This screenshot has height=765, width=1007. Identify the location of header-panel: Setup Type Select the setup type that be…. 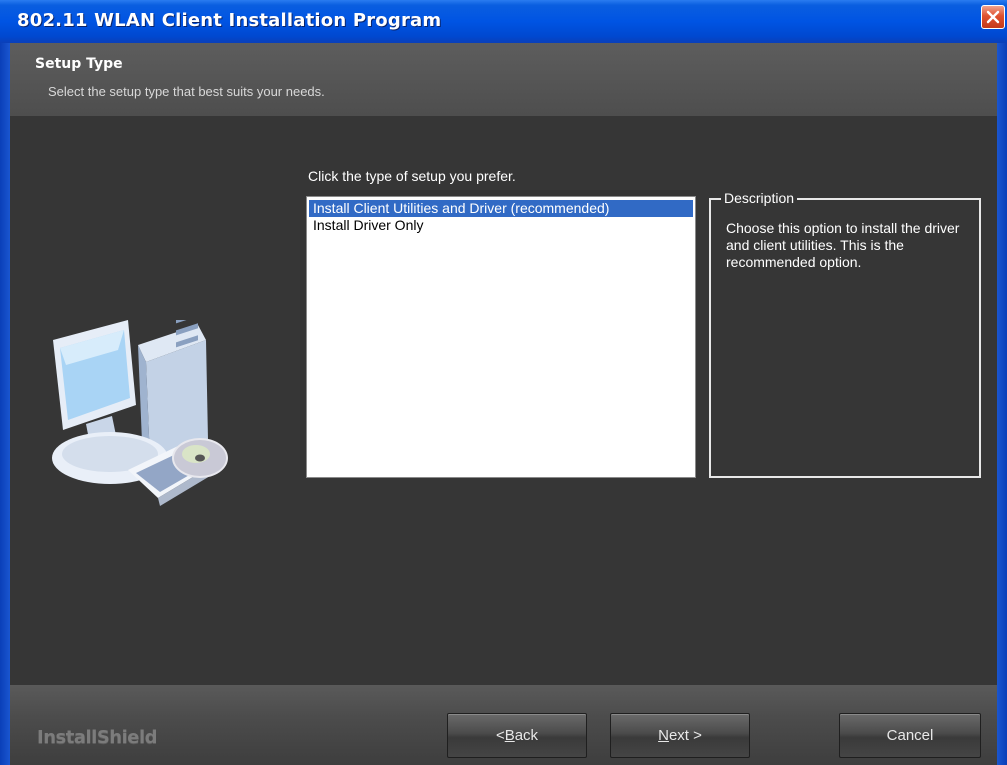
(503, 79).